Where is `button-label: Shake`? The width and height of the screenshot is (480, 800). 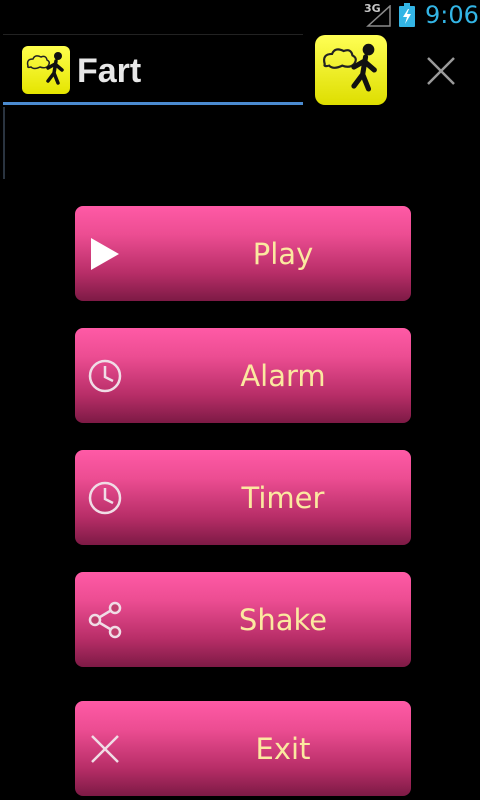 button-label: Shake is located at coordinates (283, 619).